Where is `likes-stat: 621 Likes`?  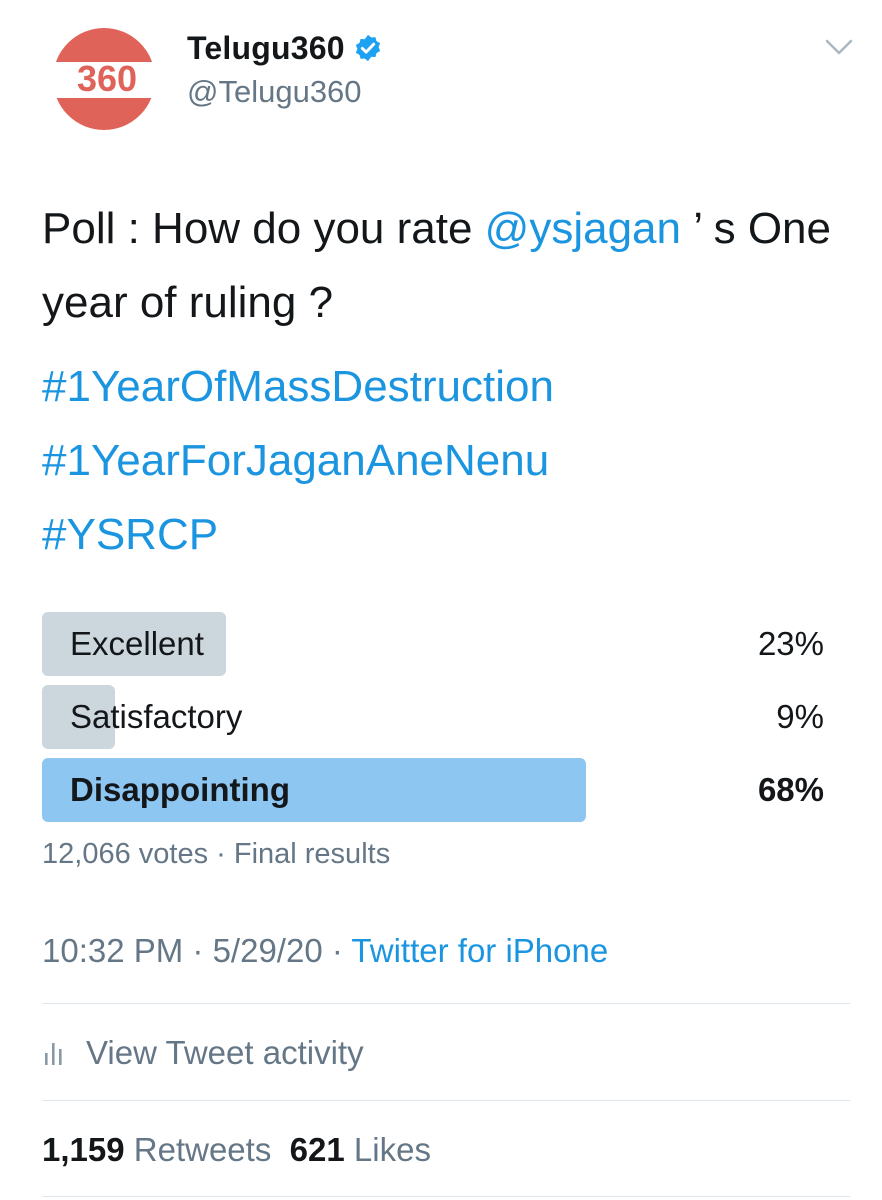 likes-stat: 621 Likes is located at coordinates (360, 1149).